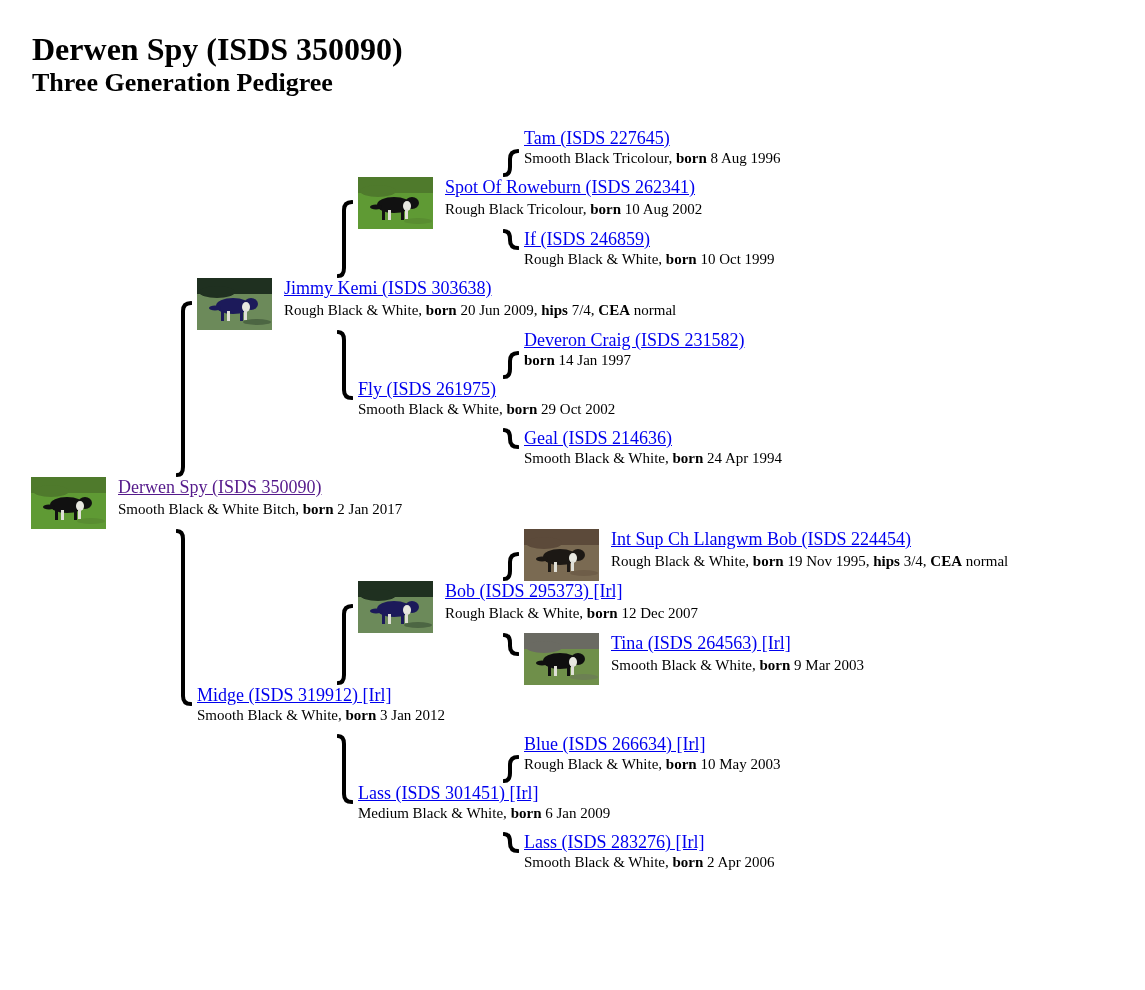 The height and width of the screenshot is (990, 1145). I want to click on dog-details: Smooth Black & White, born 2 Apr 2006, so click(649, 862).